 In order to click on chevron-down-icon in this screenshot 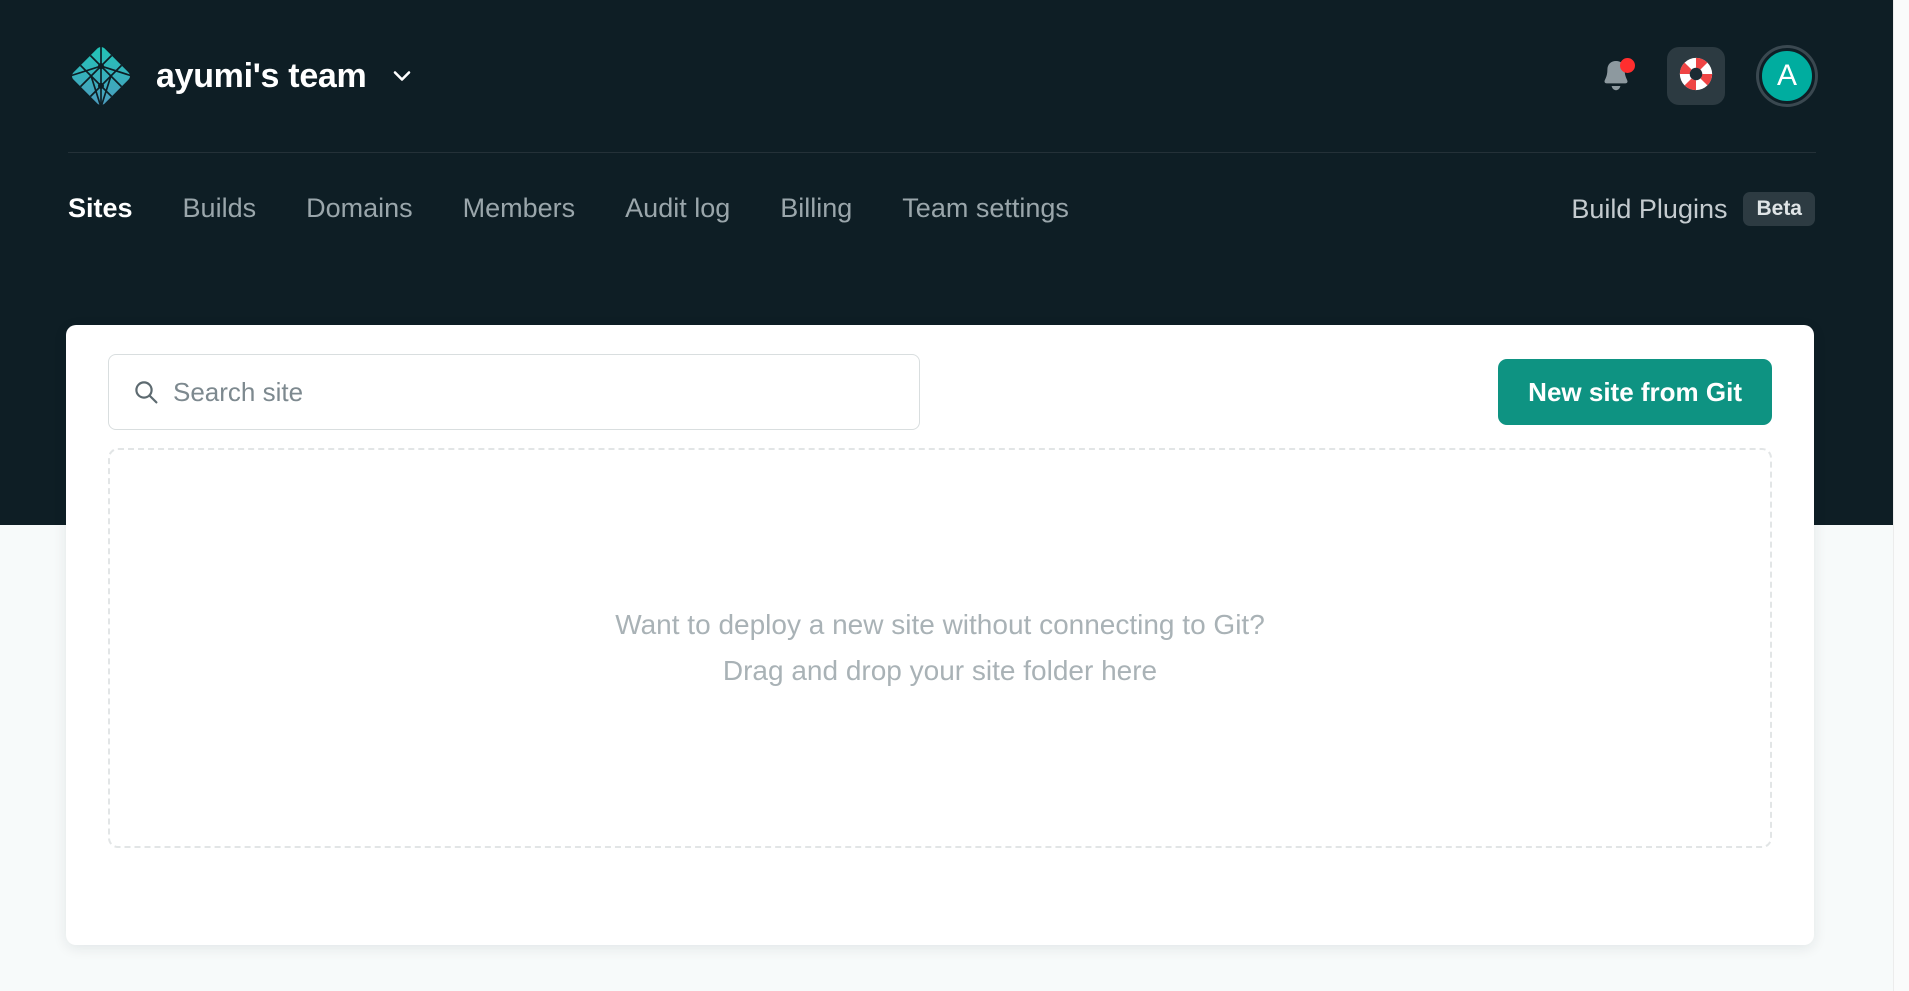, I will do `click(402, 76)`.